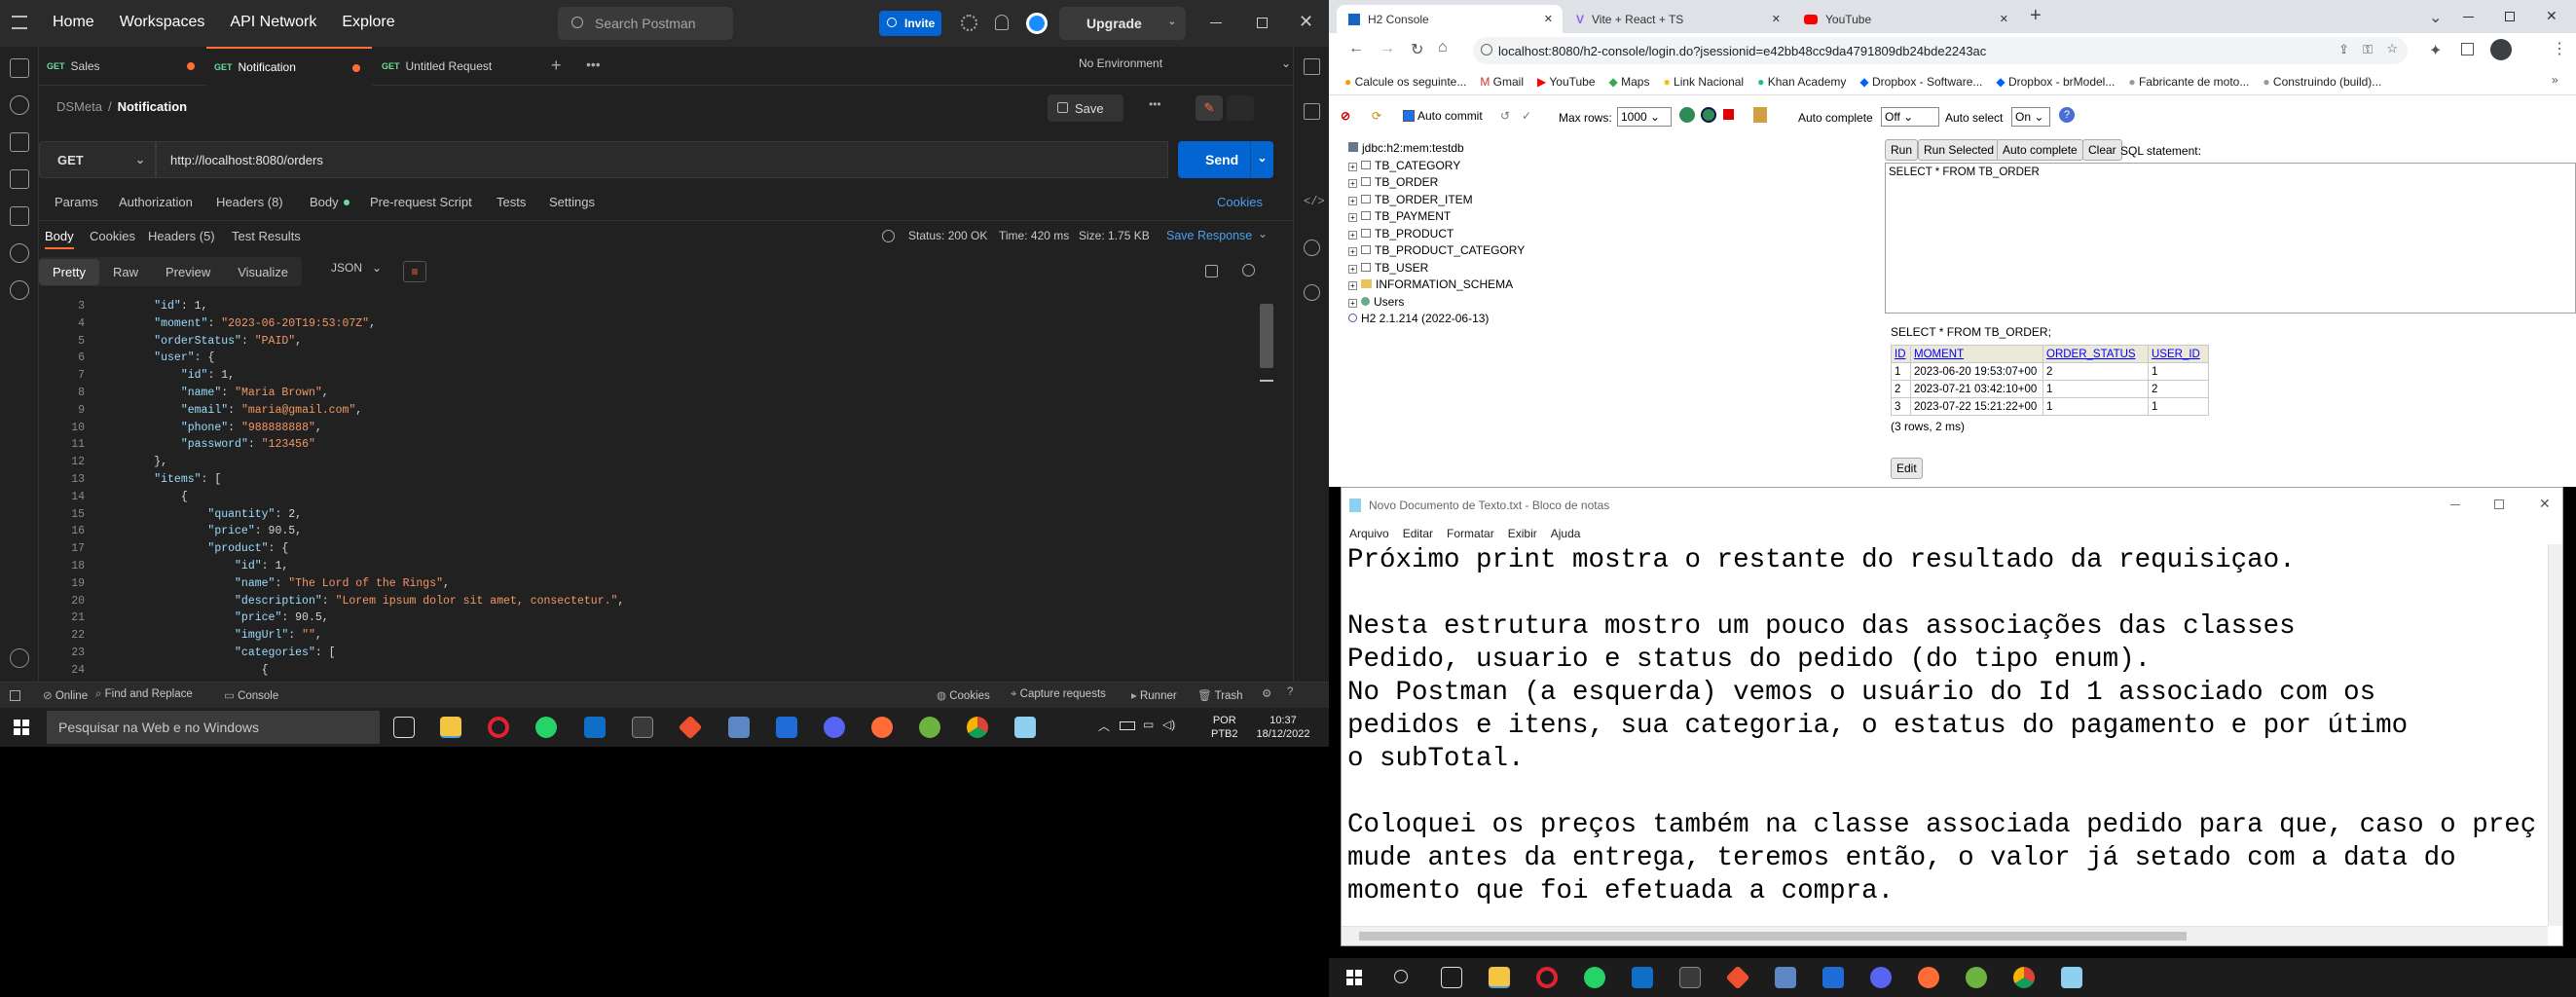 This screenshot has width=2576, height=997. Describe the element at coordinates (1266, 336) in the screenshot. I see `code-scrollbar` at that location.